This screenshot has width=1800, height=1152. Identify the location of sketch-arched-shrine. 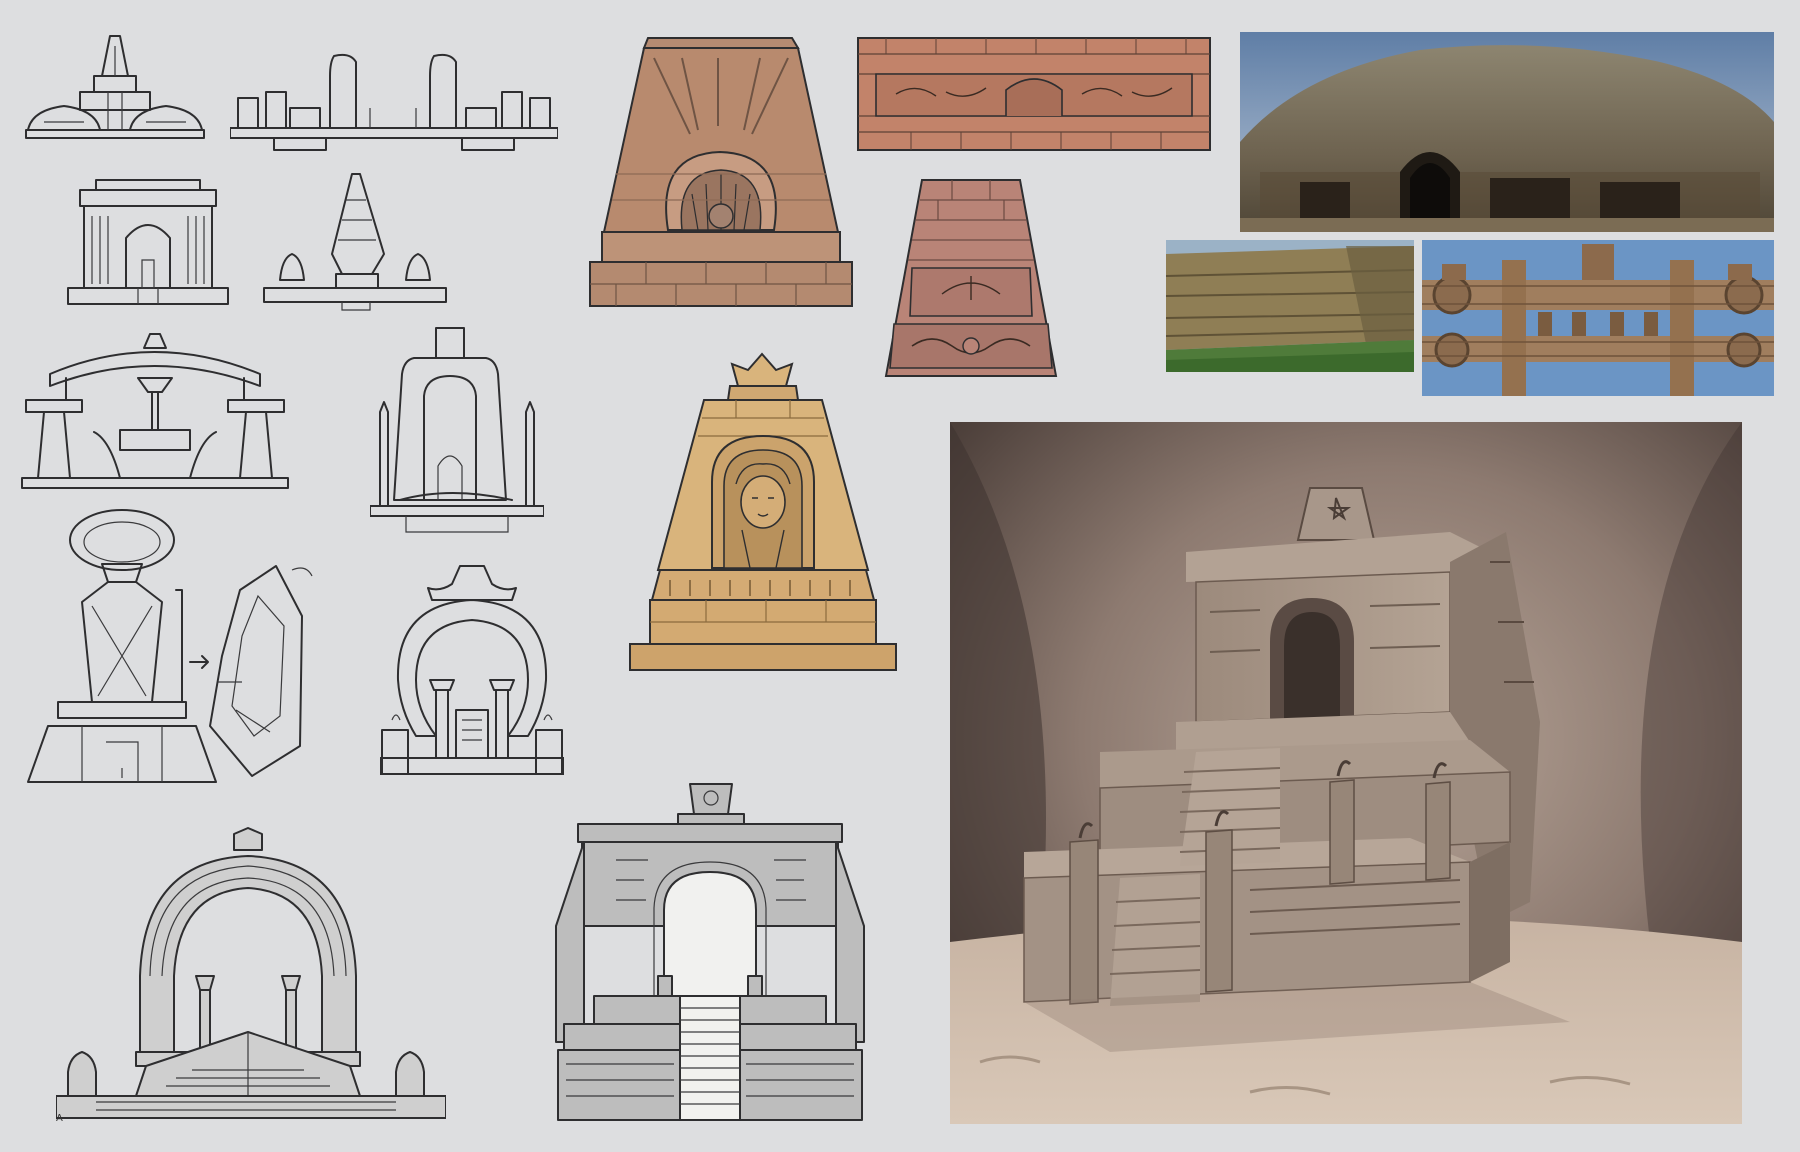
(148, 244).